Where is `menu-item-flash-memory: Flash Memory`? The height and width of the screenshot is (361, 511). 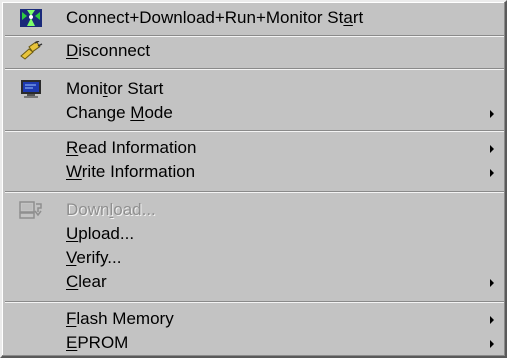 menu-item-flash-memory: Flash Memory is located at coordinates (254, 319).